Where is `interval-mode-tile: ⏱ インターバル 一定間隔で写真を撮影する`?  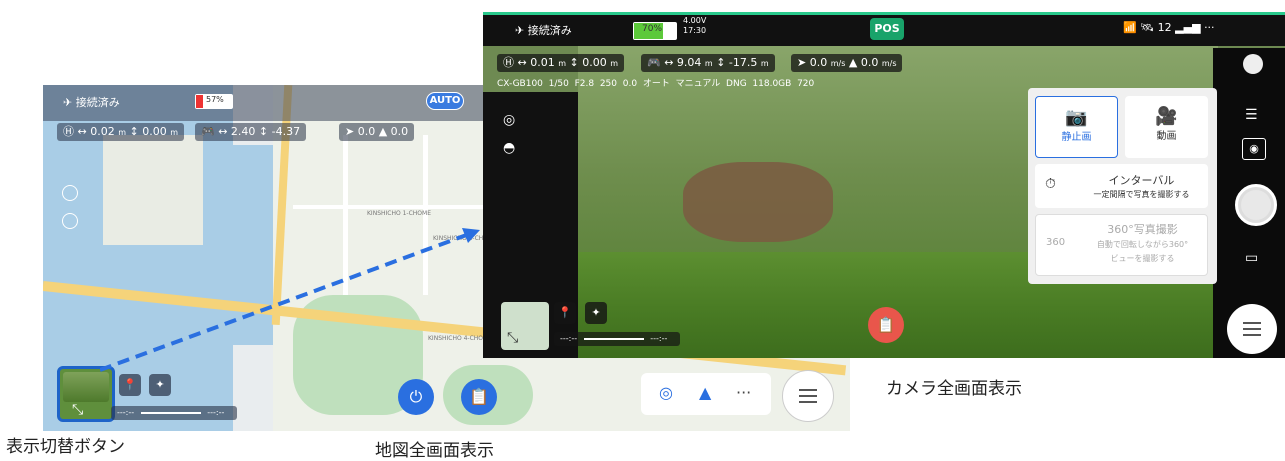
interval-mode-tile: ⏱ インターバル 一定間隔で写真を撮影する is located at coordinates (1121, 186).